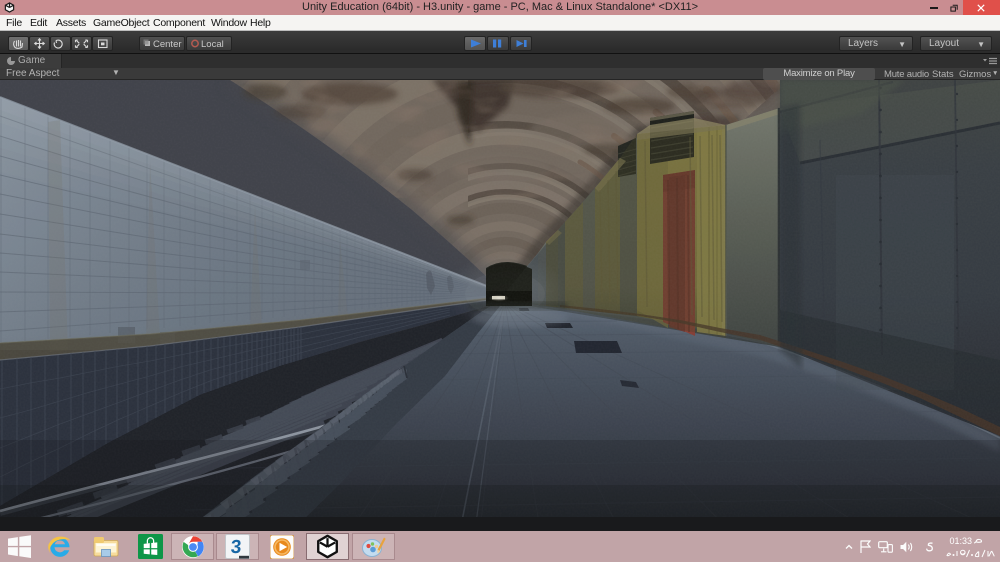 Image resolution: width=1000 pixels, height=562 pixels. Describe the element at coordinates (236, 547) in the screenshot. I see `svg-text: 3` at that location.